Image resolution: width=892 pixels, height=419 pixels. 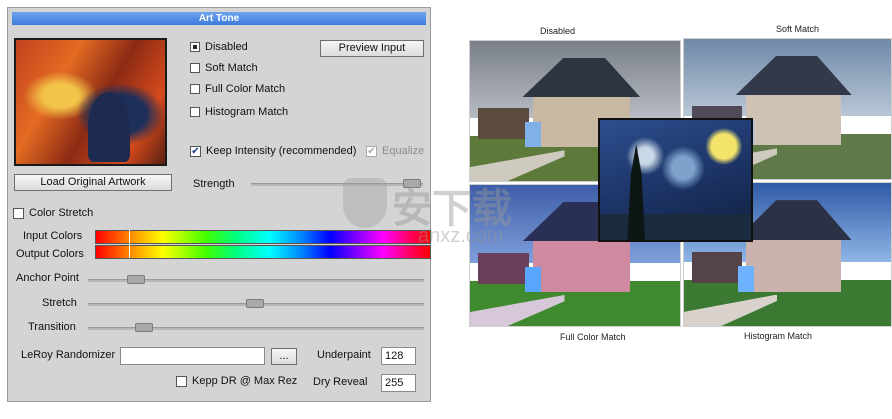 I want to click on color-stretch-option: Color Stretch, so click(x=53, y=213).